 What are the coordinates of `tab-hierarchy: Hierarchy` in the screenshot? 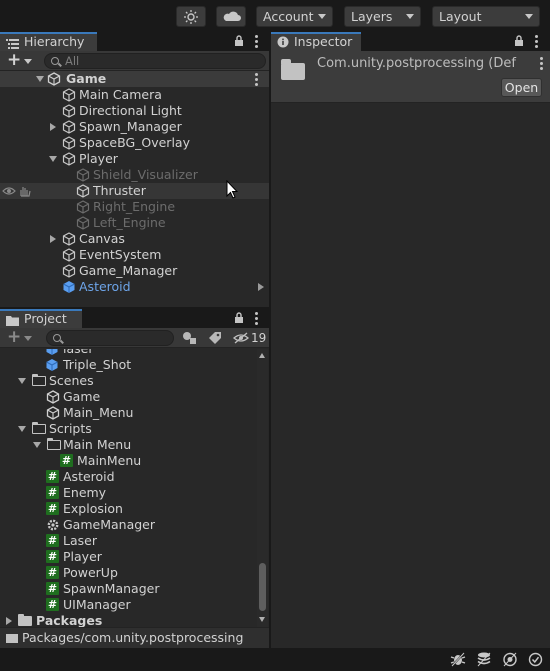 It's located at (48, 41).